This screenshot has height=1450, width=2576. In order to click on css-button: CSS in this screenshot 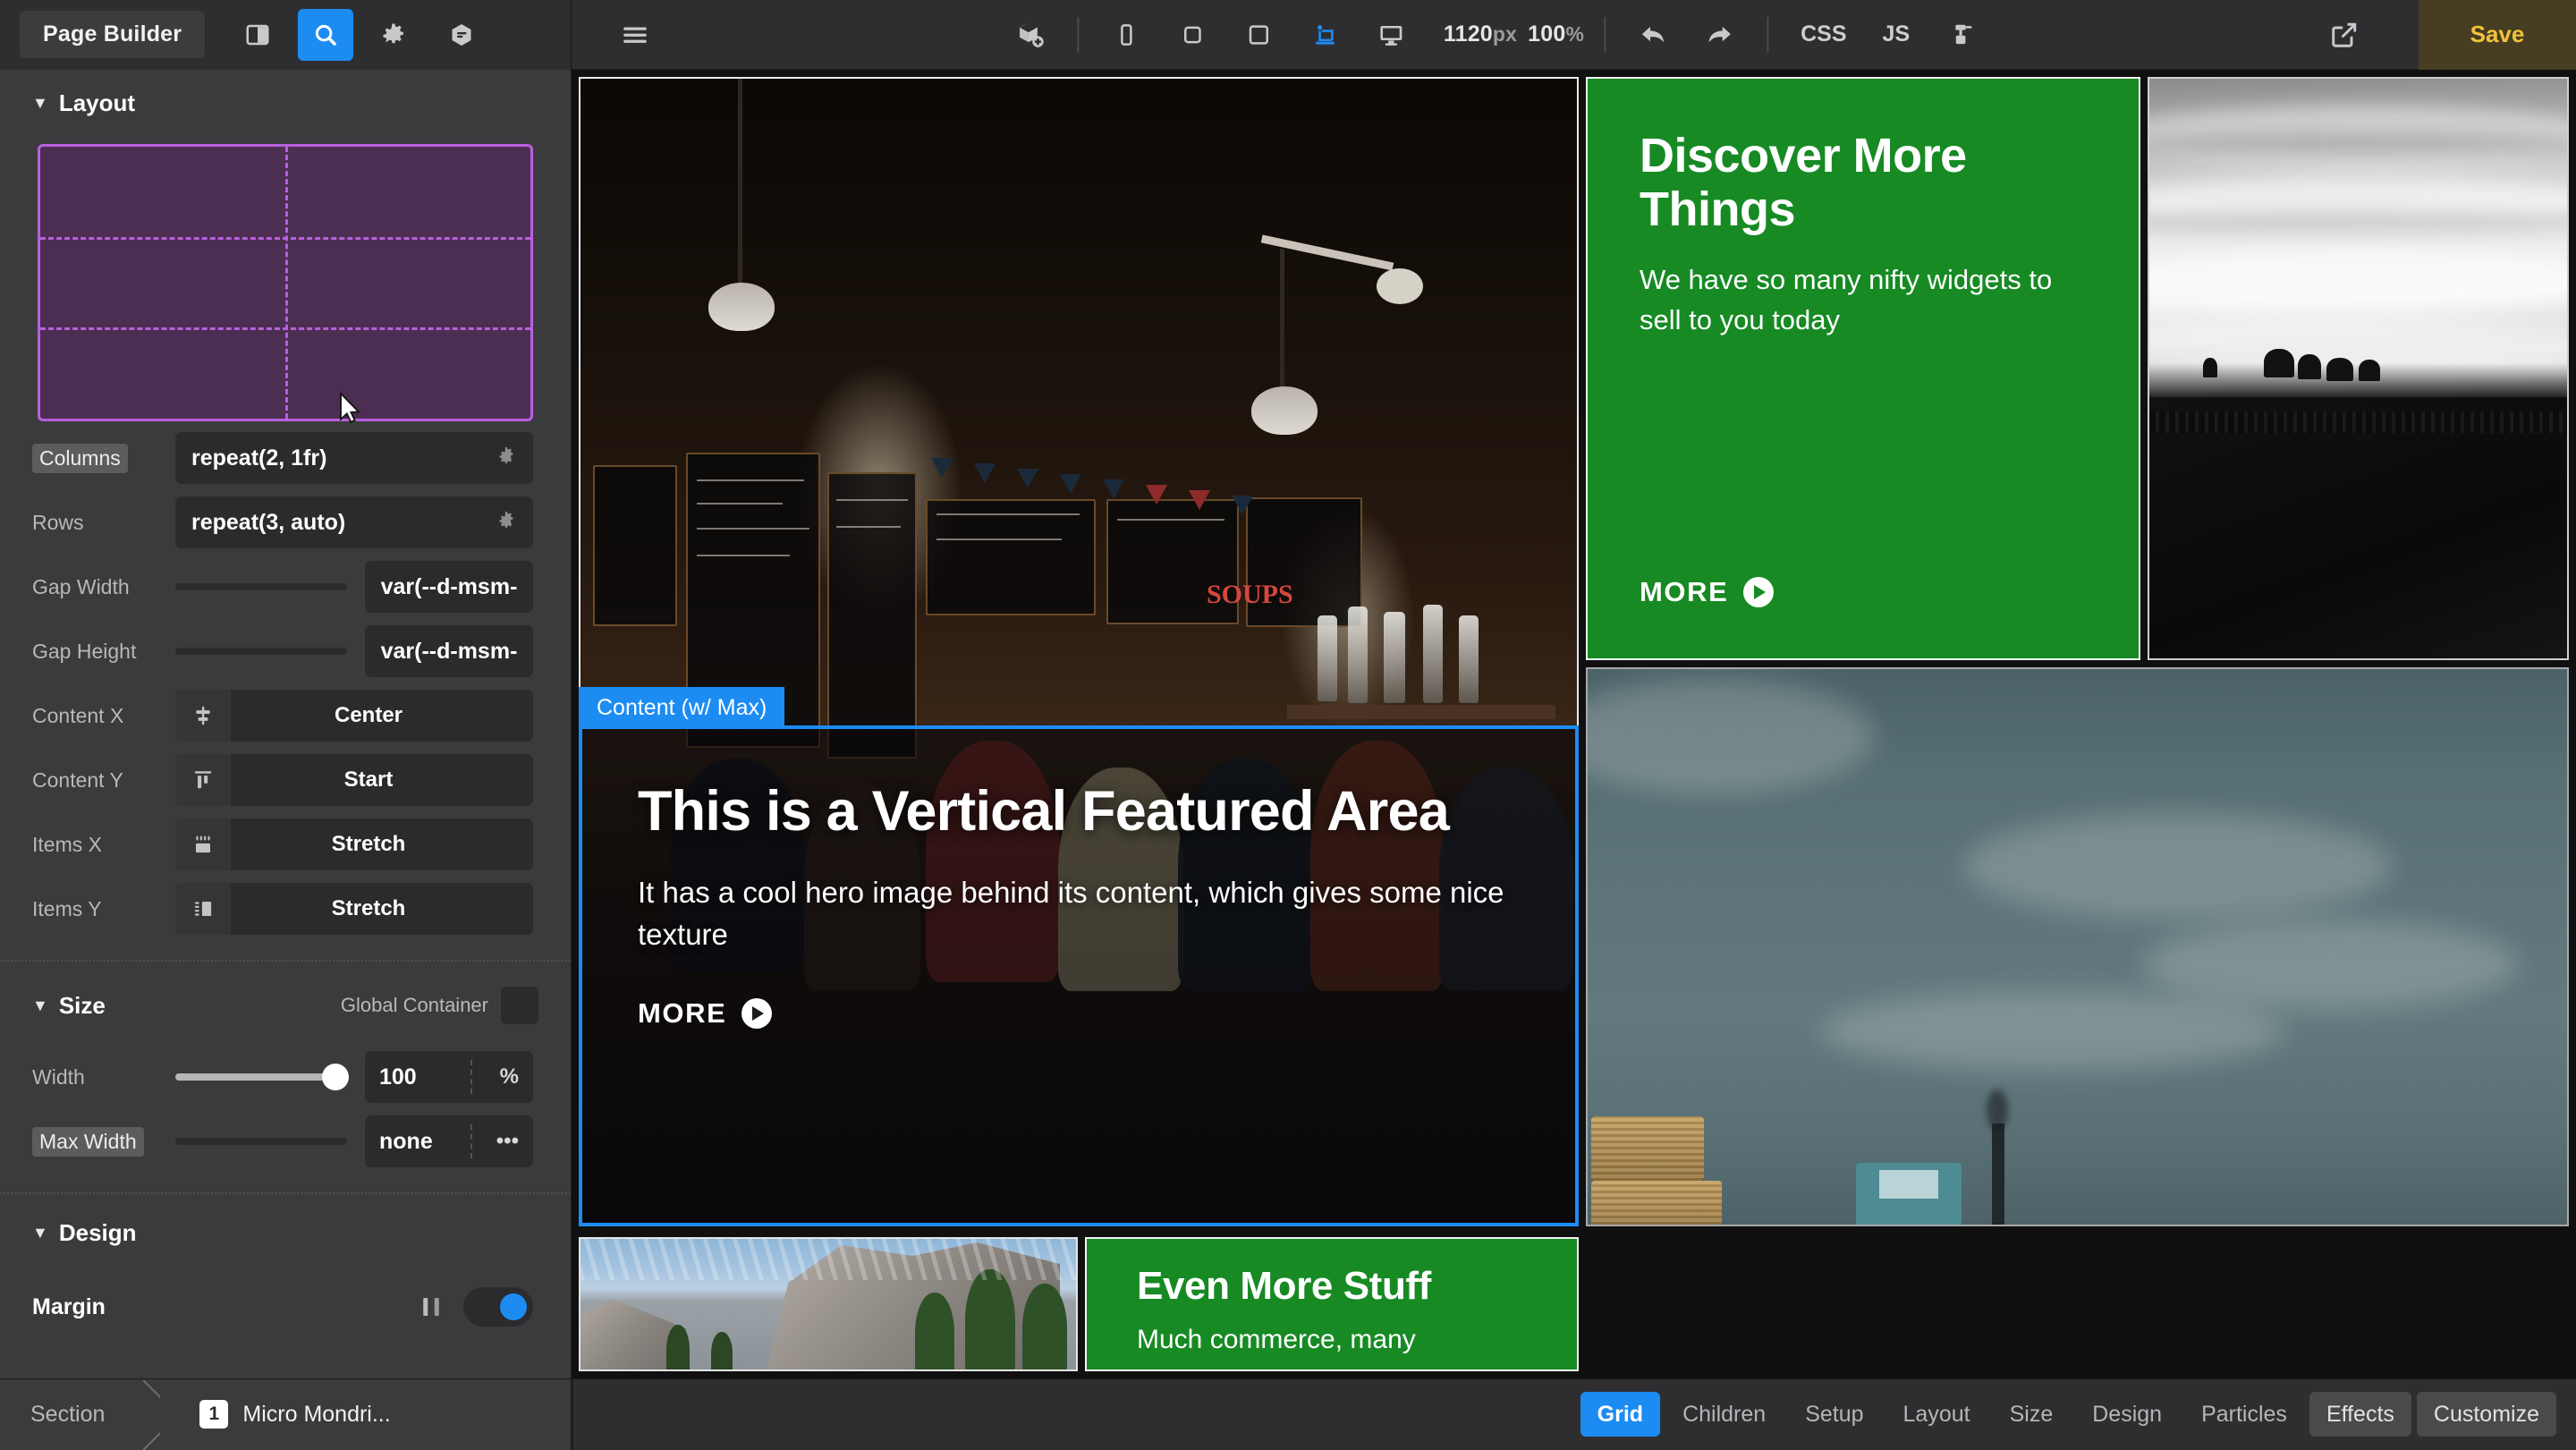, I will do `click(1823, 34)`.